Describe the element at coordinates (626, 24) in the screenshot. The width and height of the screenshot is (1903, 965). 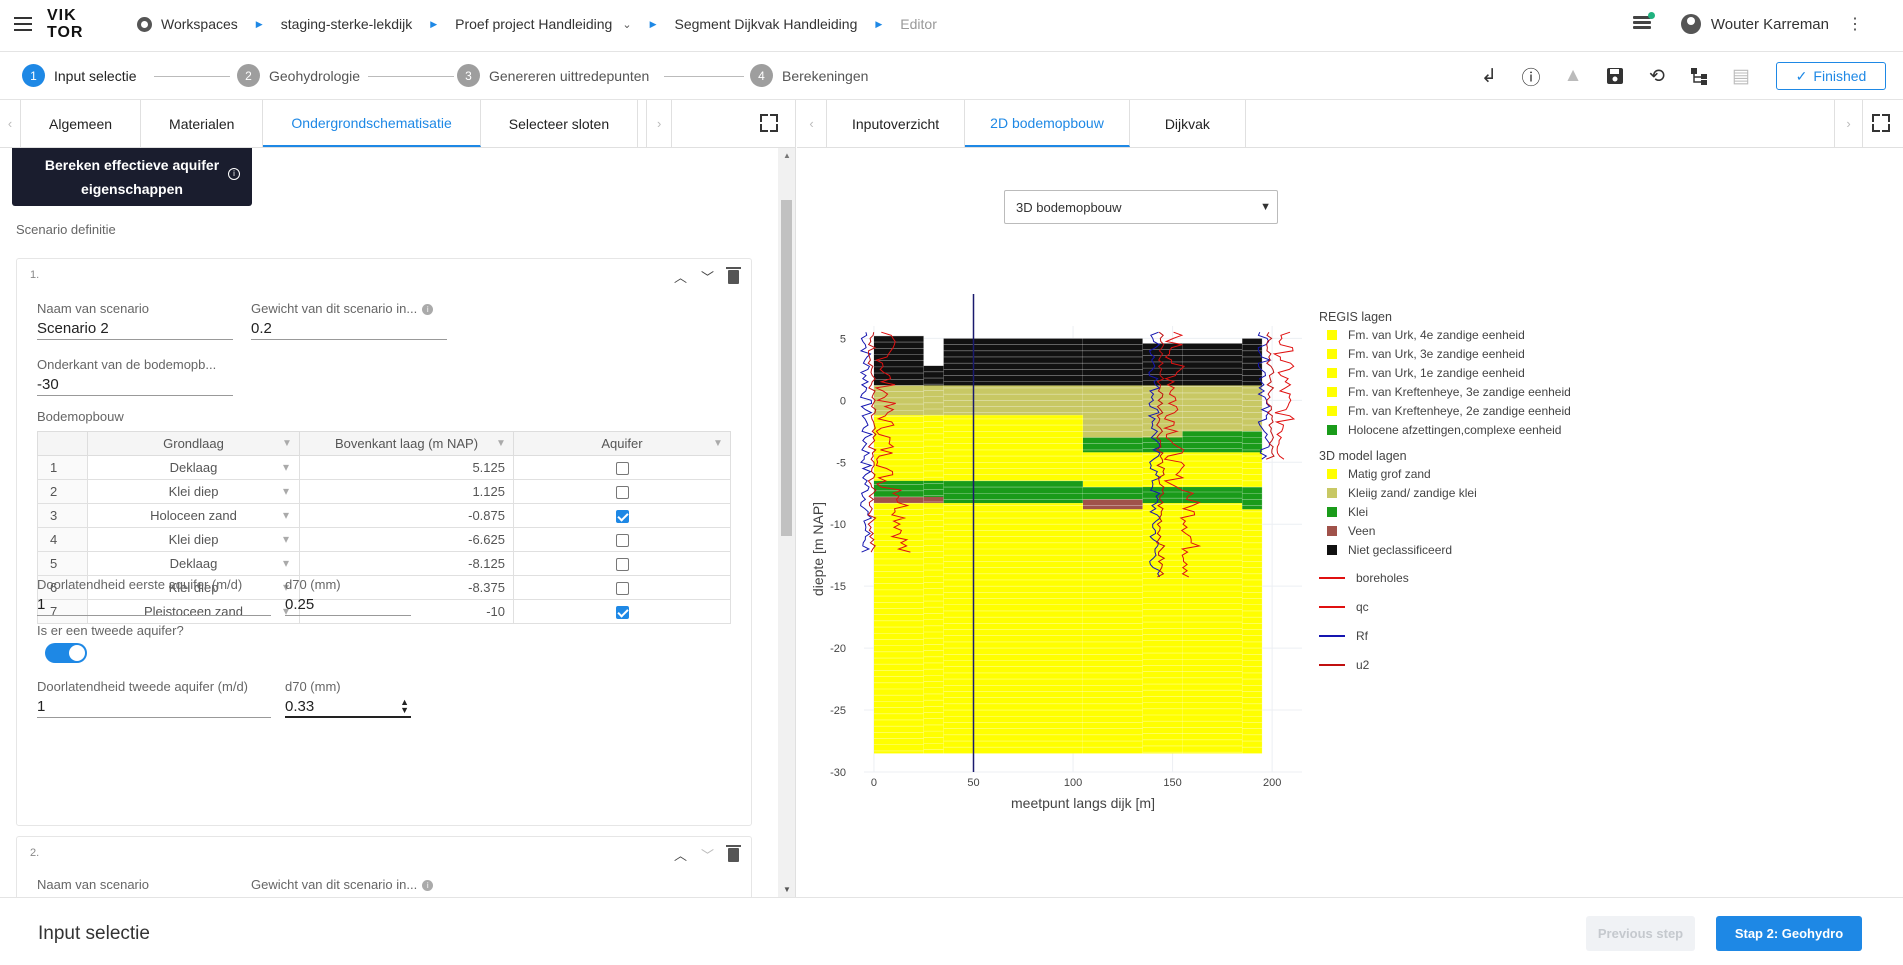
I see `chevron-down-icon: ⌄` at that location.